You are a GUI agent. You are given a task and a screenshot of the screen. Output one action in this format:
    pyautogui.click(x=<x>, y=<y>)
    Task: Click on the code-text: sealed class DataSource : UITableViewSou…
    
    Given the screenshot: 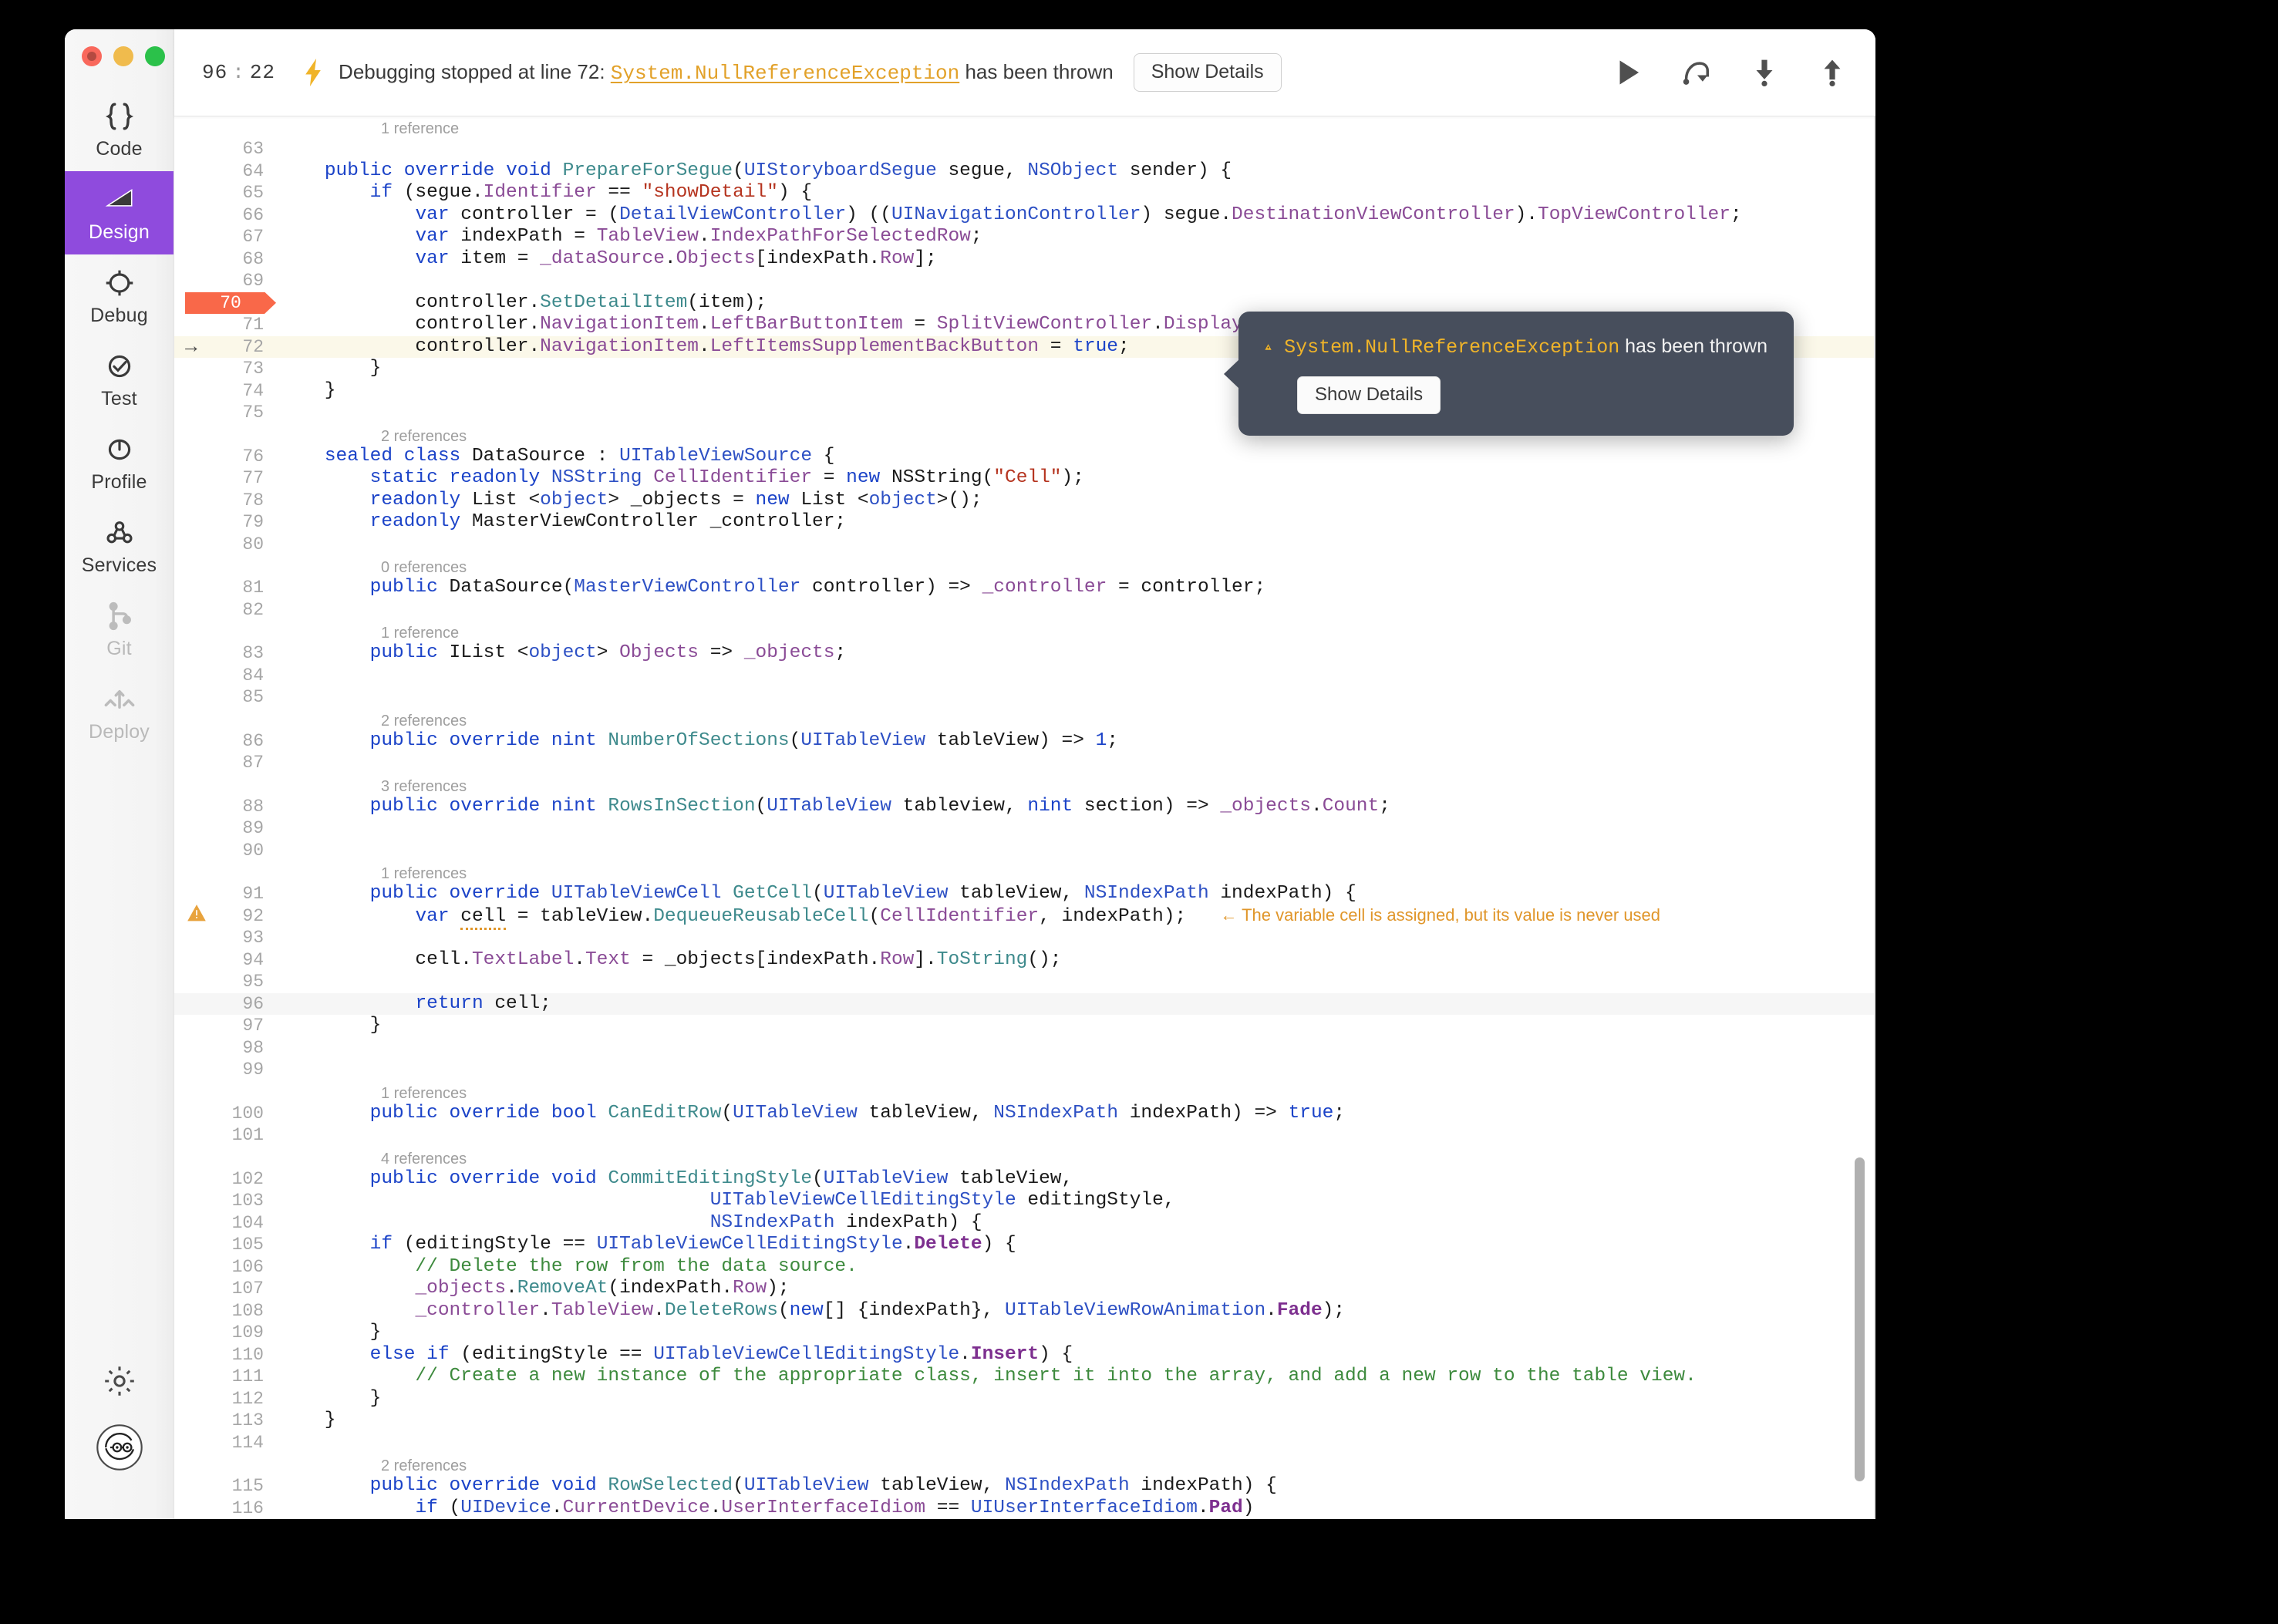 What is the action you would take?
    pyautogui.click(x=556, y=457)
    